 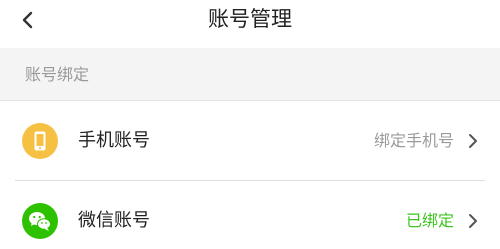 I want to click on phone-account-label: 手机账号, so click(x=114, y=140).